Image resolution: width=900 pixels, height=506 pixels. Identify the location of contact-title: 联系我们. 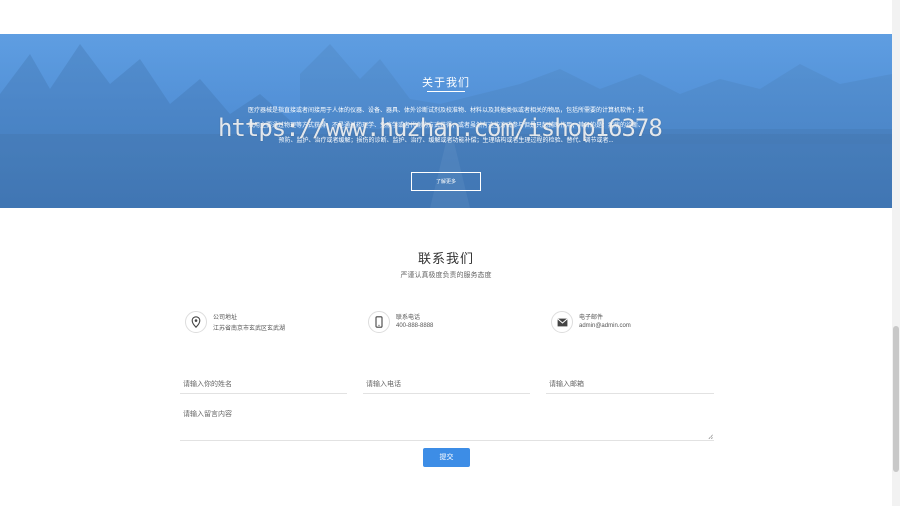
(445, 258).